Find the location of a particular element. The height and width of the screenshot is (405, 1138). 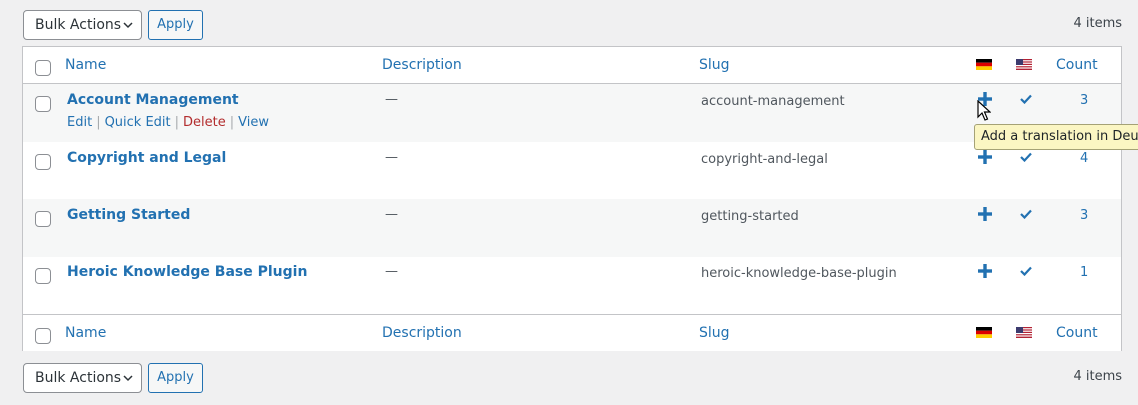

table-footer: Name Description Slug Count is located at coordinates (572, 332).